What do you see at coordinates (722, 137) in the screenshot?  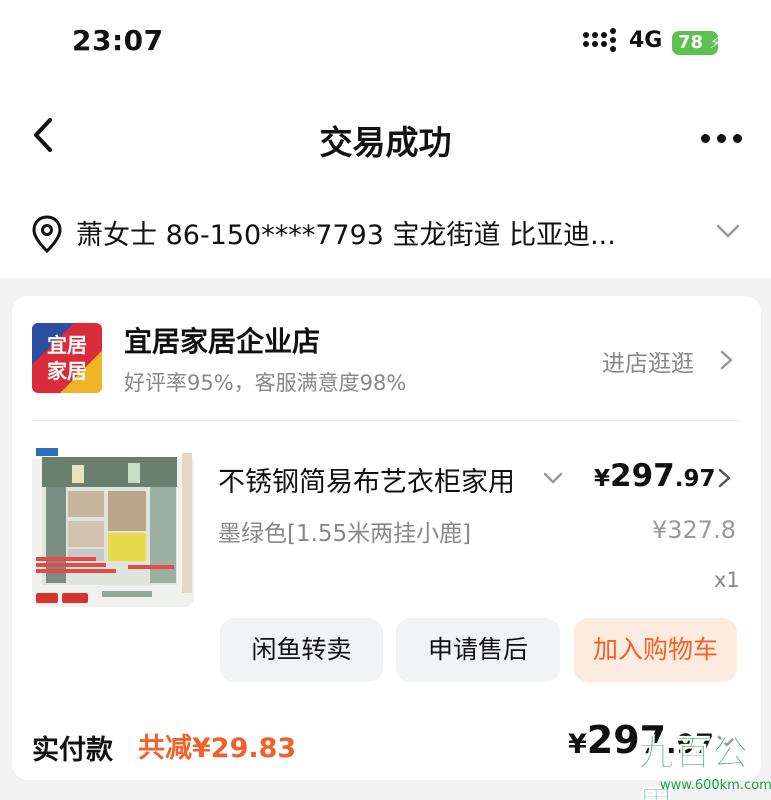 I see `more-options-icon` at bounding box center [722, 137].